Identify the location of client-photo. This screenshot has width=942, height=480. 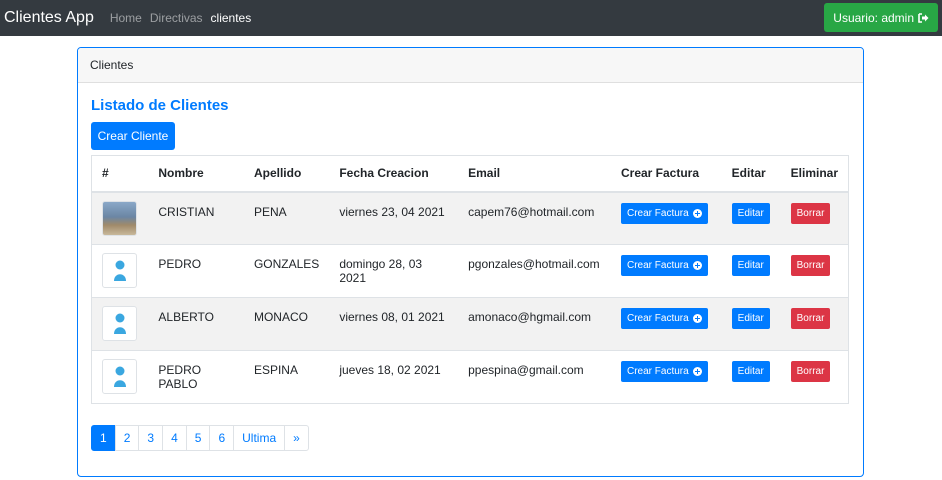
(119, 218).